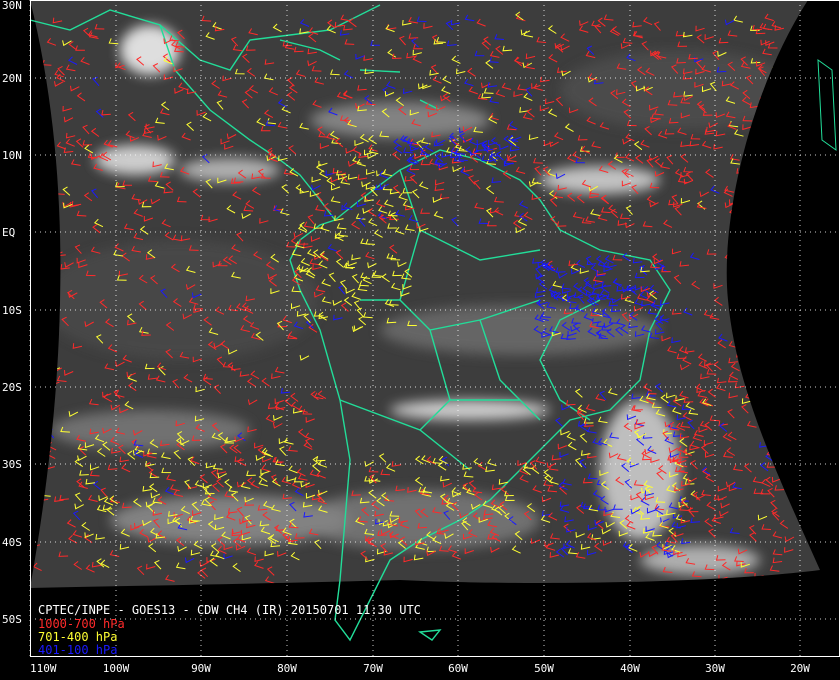  What do you see at coordinates (12, 6) in the screenshot?
I see `latitude-label: 30N` at bounding box center [12, 6].